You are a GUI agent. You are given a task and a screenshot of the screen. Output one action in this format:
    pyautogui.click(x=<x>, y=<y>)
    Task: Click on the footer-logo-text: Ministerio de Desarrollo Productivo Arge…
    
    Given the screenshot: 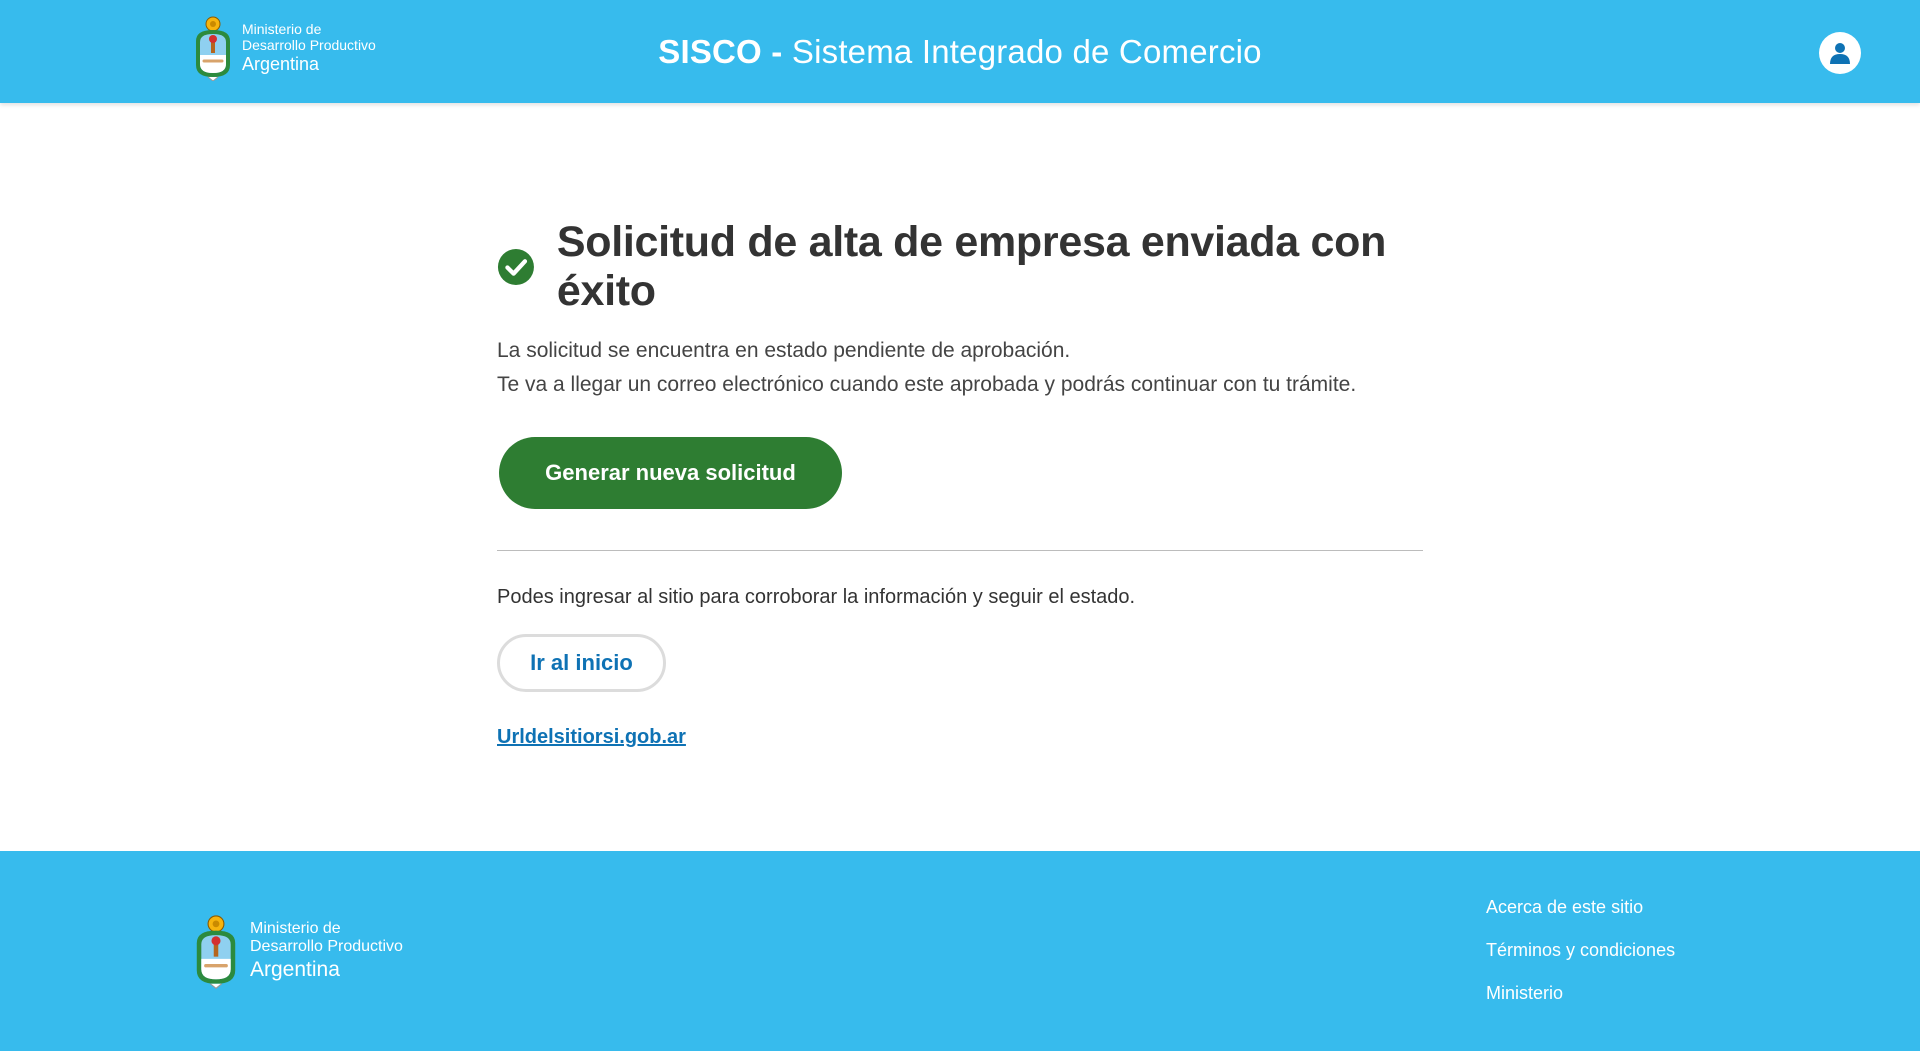 What is the action you would take?
    pyautogui.click(x=326, y=951)
    